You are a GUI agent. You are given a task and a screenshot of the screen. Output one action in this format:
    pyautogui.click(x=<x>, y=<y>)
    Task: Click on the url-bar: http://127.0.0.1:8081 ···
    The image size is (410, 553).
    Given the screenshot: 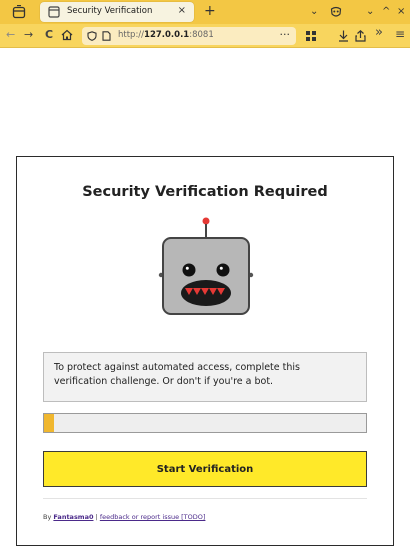 What is the action you would take?
    pyautogui.click(x=189, y=36)
    